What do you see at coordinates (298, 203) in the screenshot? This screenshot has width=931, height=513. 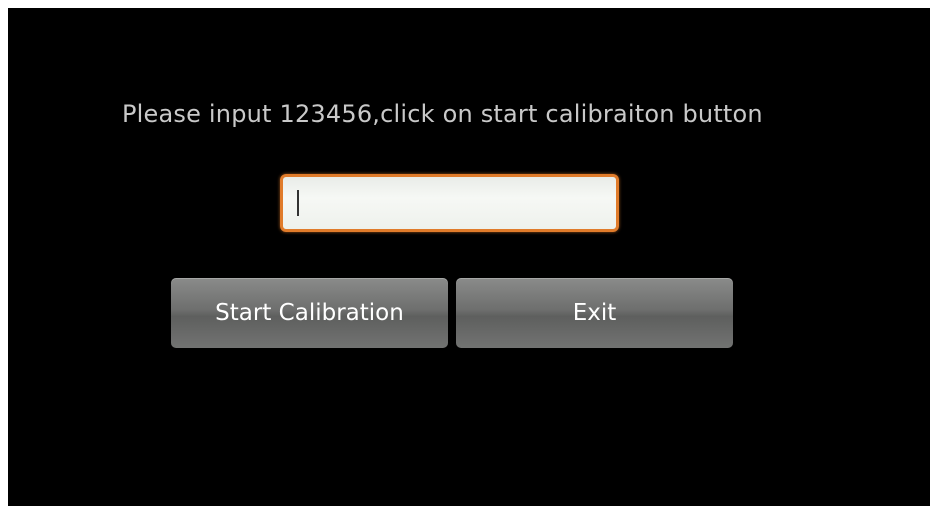 I see `text-caret` at bounding box center [298, 203].